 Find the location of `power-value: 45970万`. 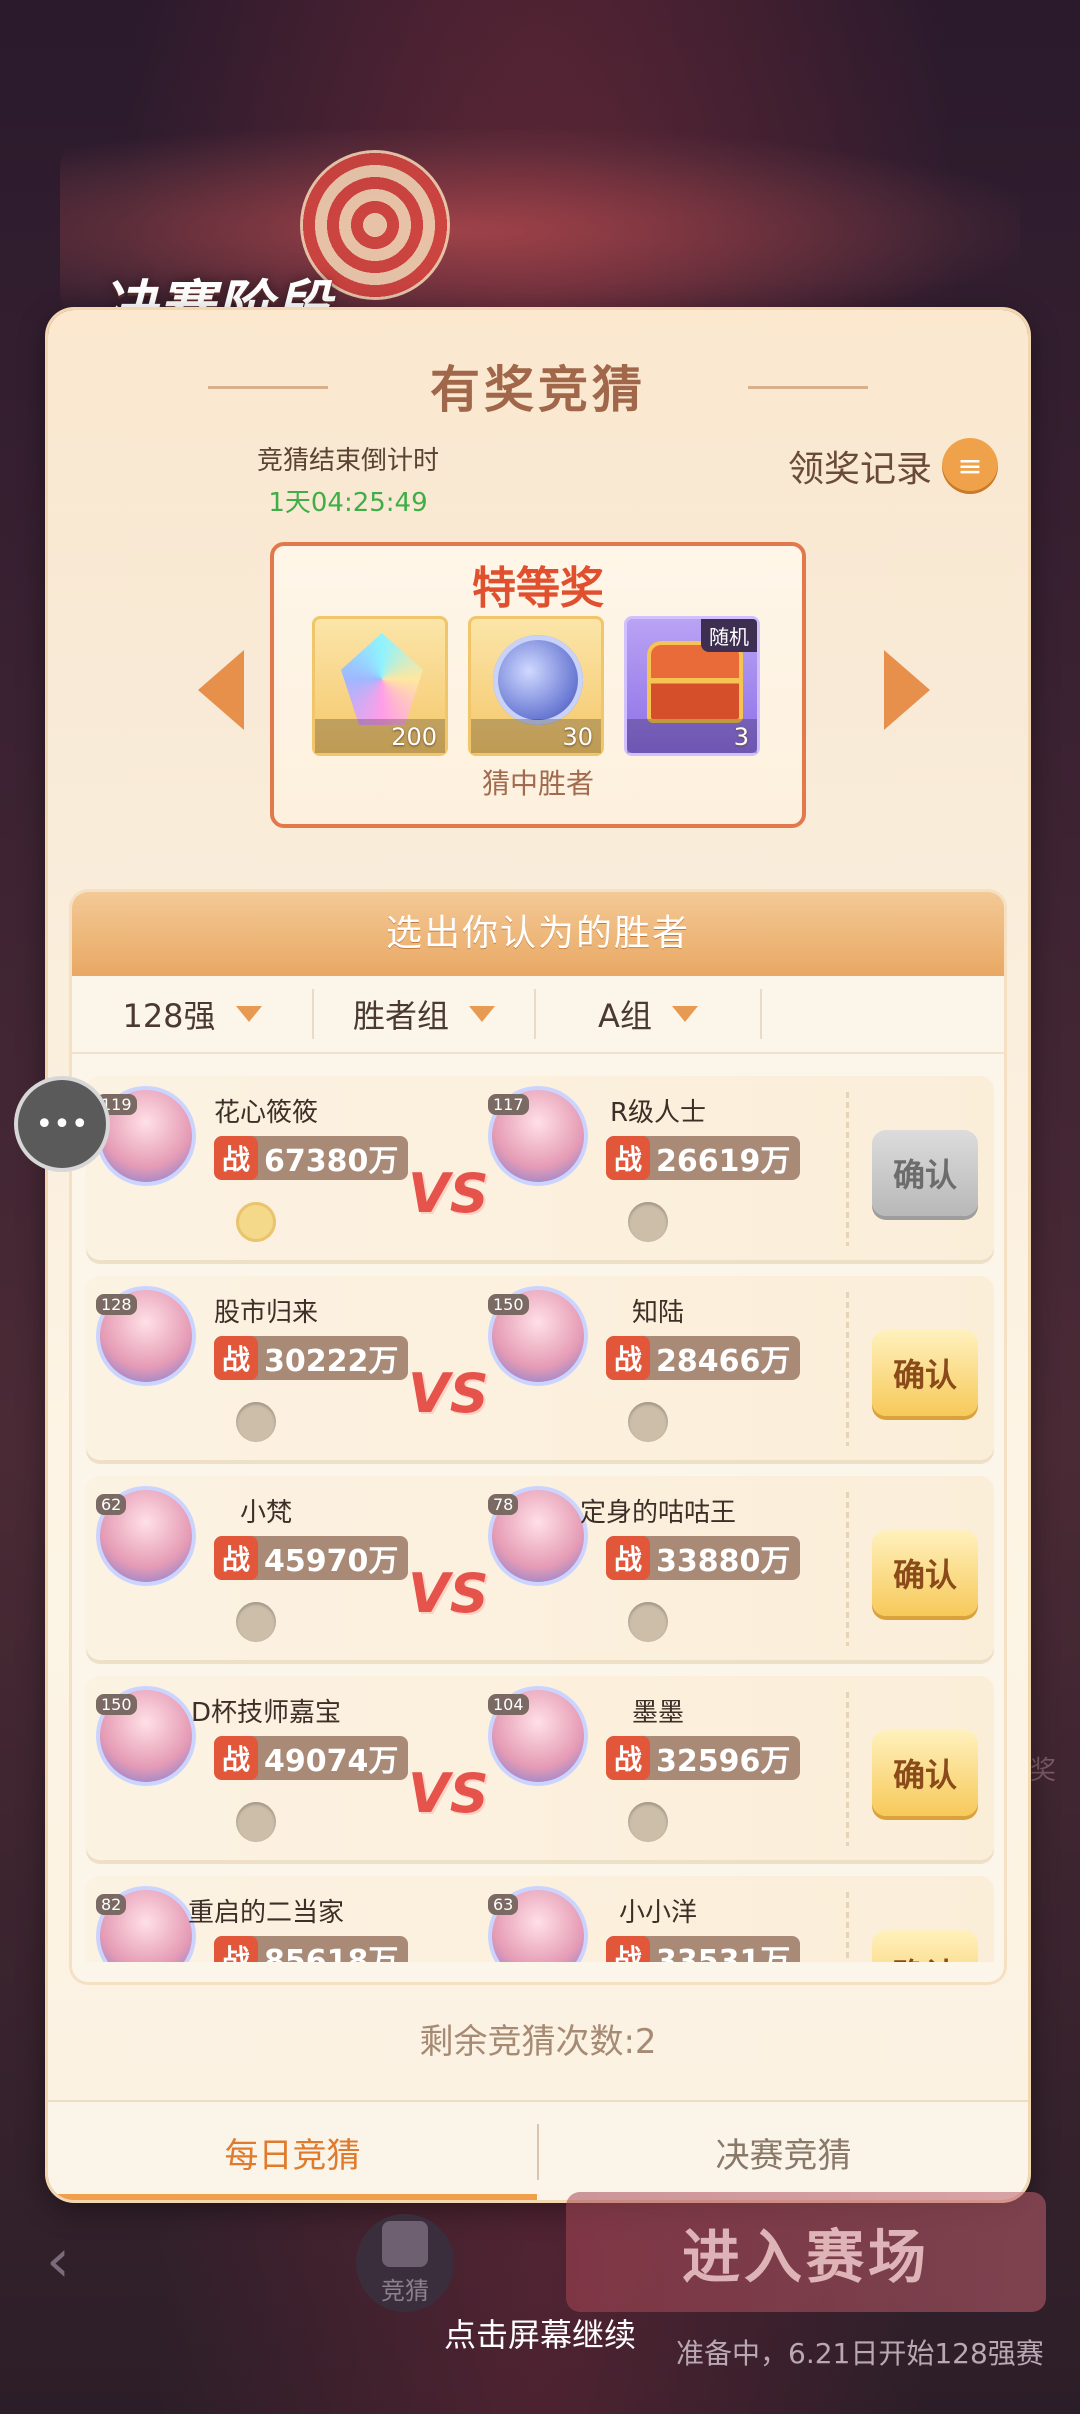

power-value: 45970万 is located at coordinates (331, 1561).